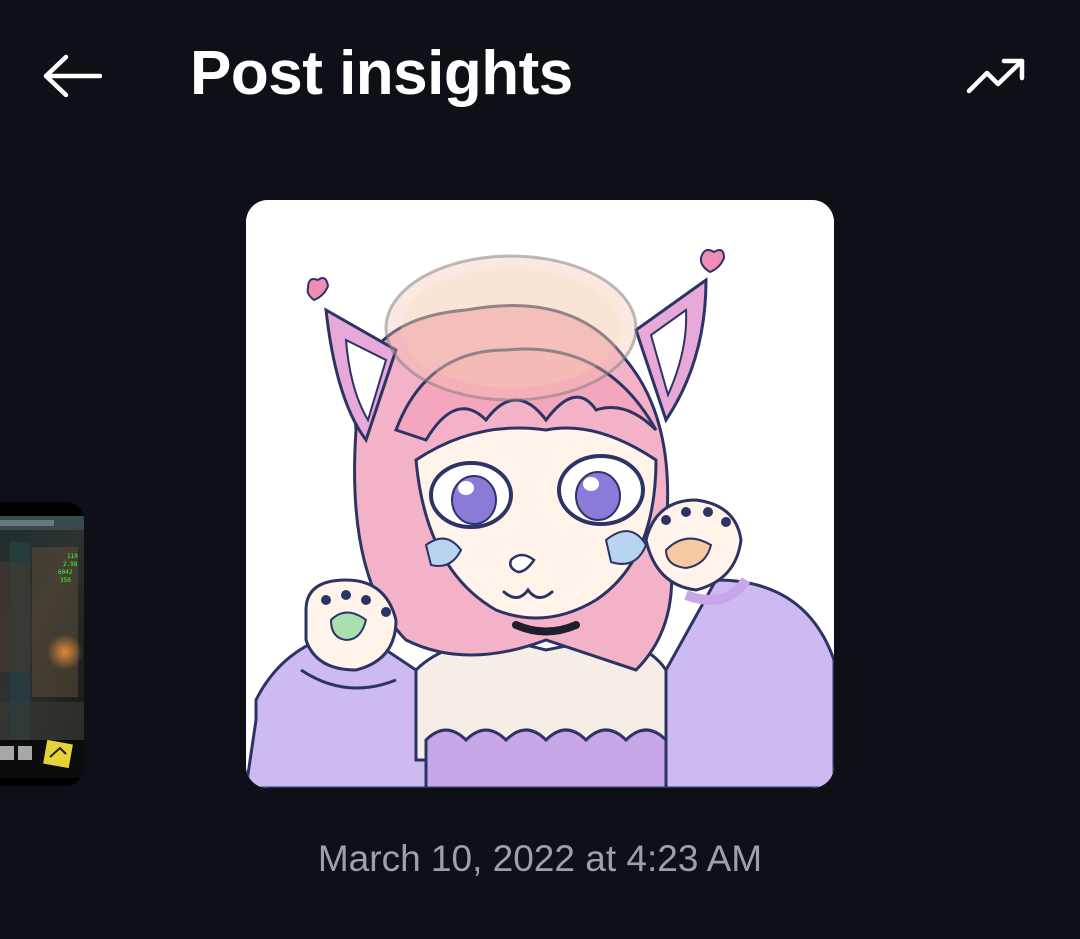 This screenshot has height=939, width=1080. I want to click on trending-up-icon, so click(995, 76).